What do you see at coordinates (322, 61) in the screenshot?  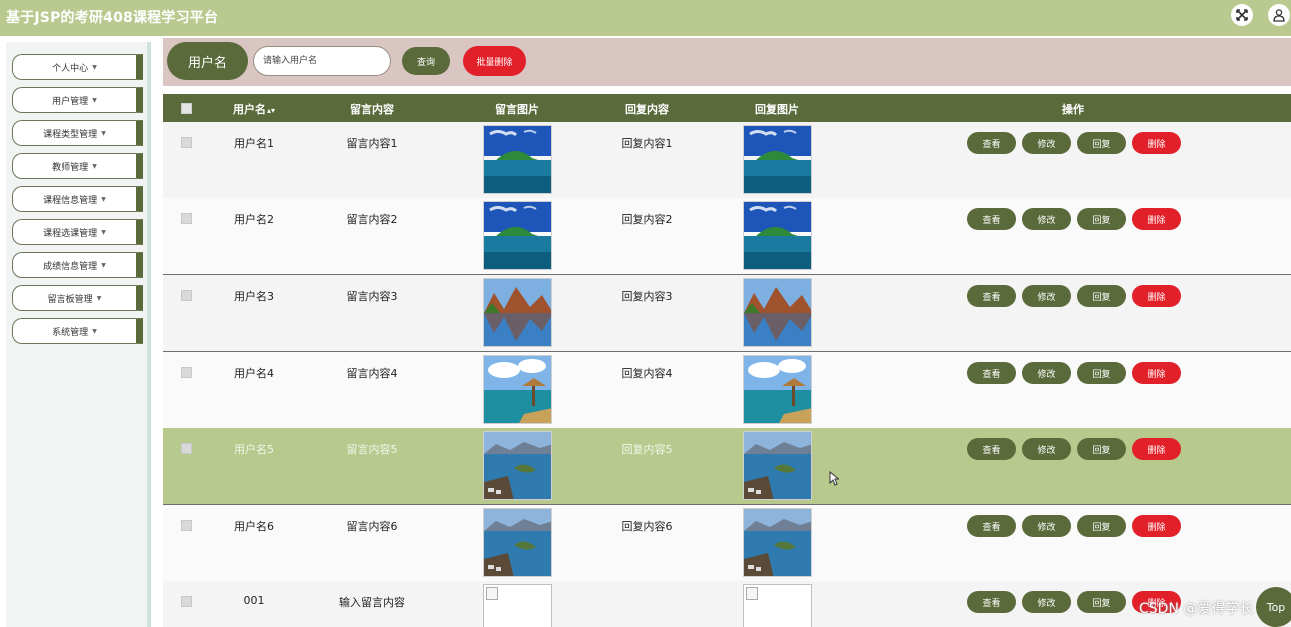 I see `username-search-input` at bounding box center [322, 61].